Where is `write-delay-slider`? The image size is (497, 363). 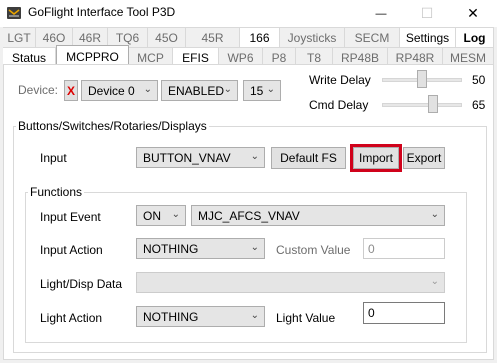
write-delay-slider is located at coordinates (422, 79).